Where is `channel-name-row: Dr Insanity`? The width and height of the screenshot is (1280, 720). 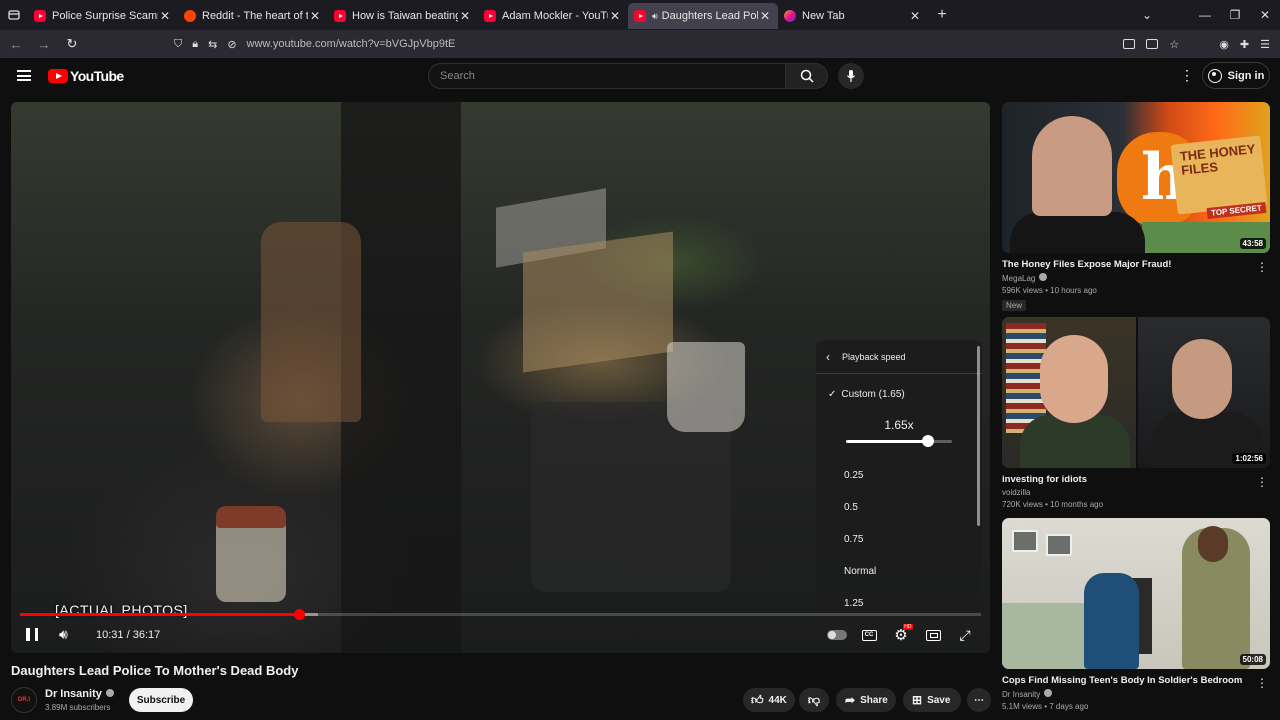
channel-name-row: Dr Insanity is located at coordinates (79, 694).